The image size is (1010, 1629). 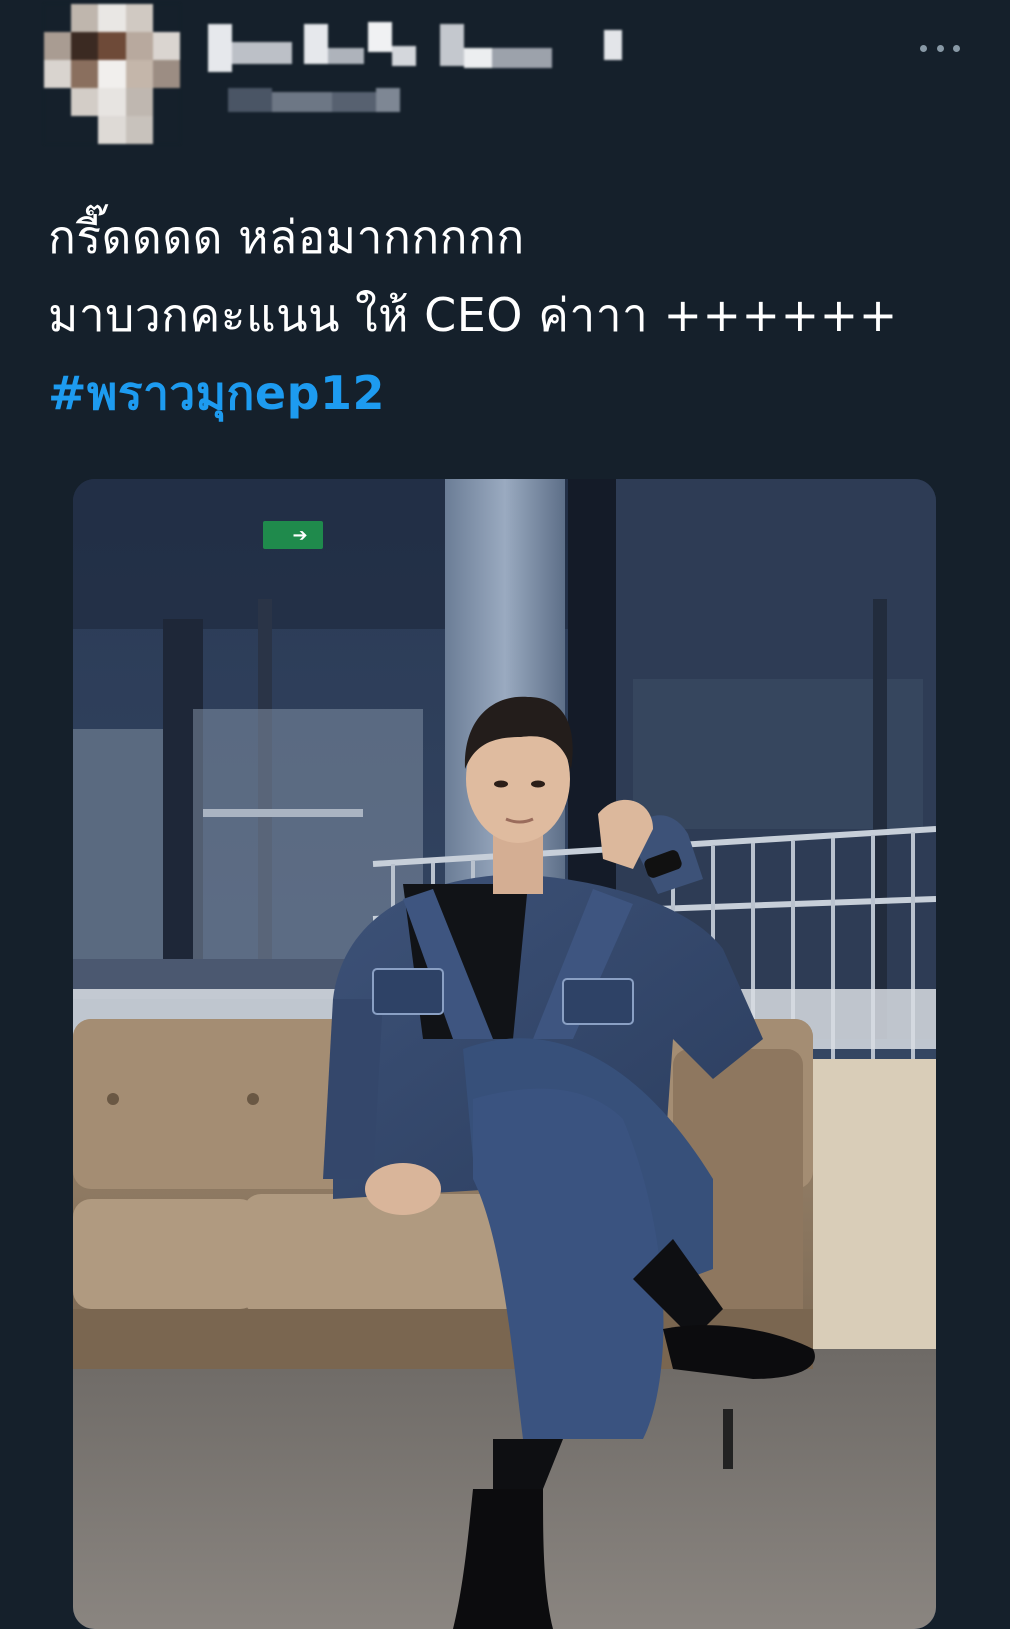 I want to click on tweet-header, so click(x=505, y=75).